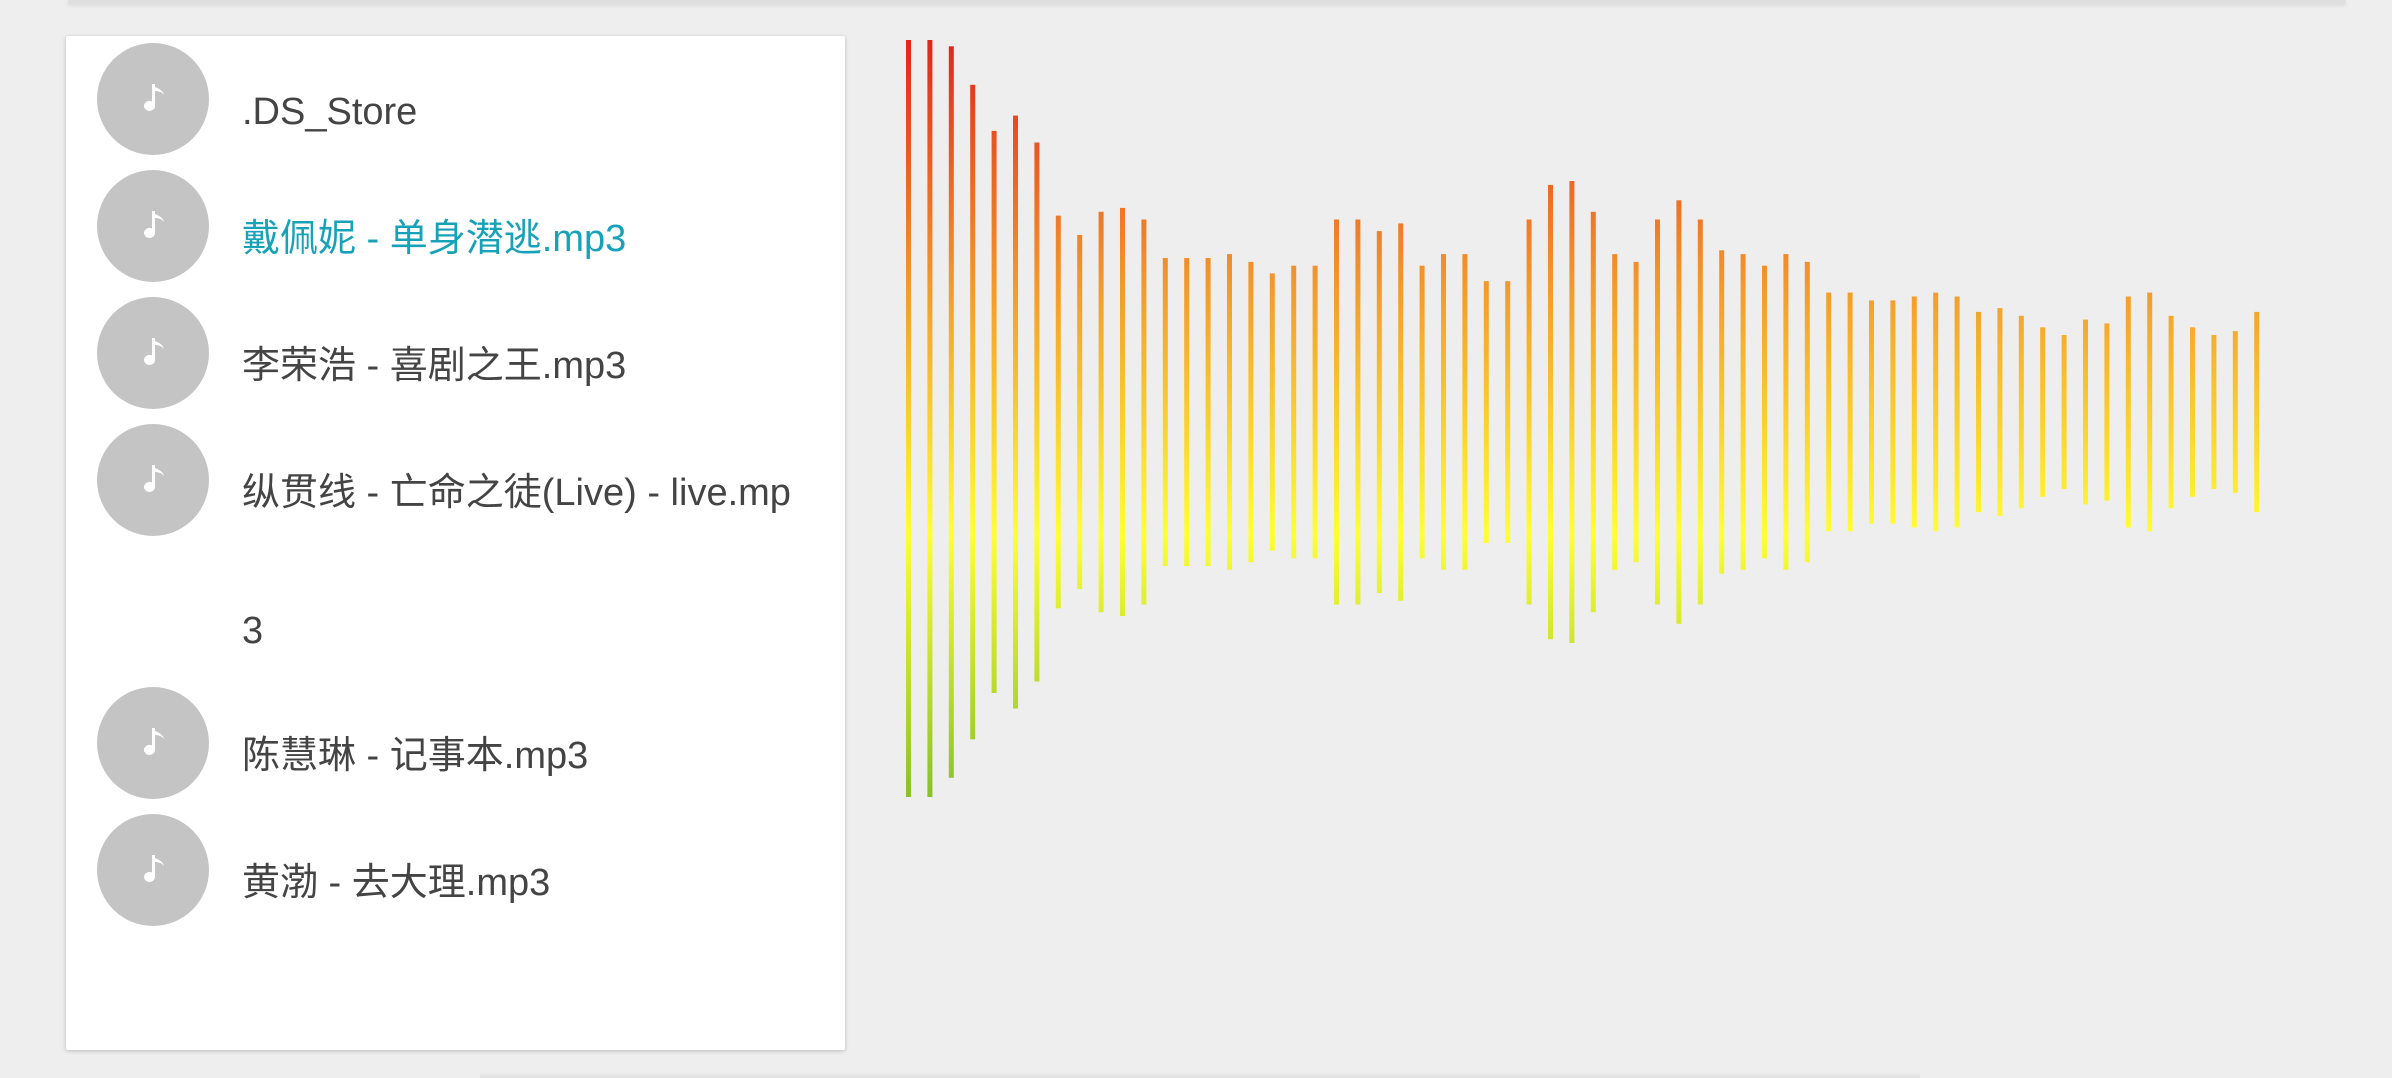  I want to click on top-bar, so click(1207, 1).